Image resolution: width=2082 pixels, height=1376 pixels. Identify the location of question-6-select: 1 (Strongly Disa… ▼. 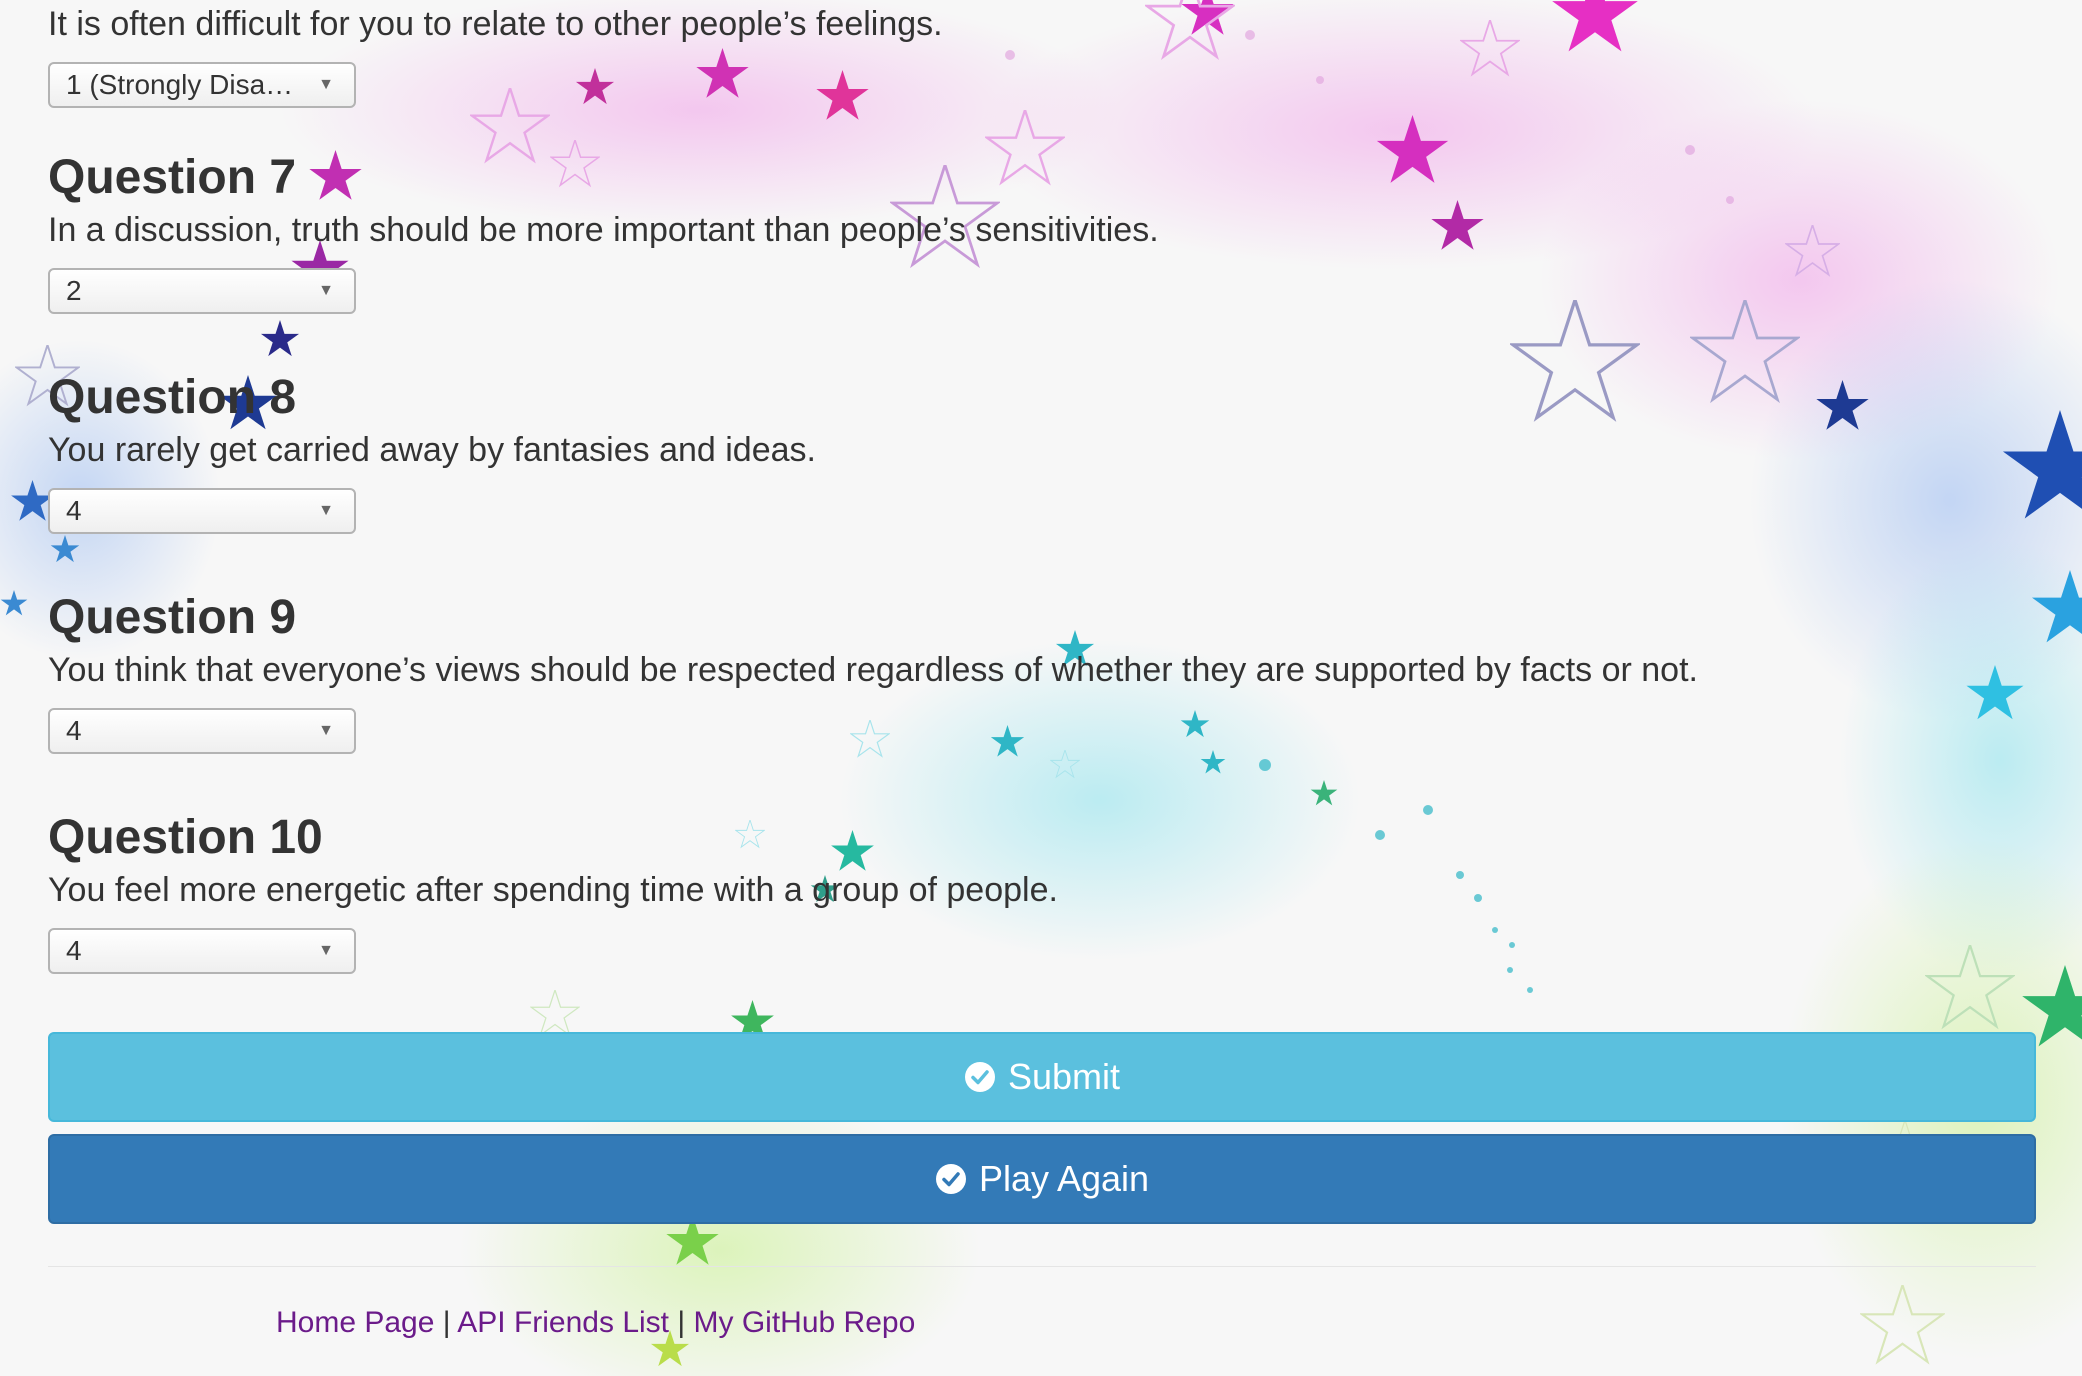
(202, 85).